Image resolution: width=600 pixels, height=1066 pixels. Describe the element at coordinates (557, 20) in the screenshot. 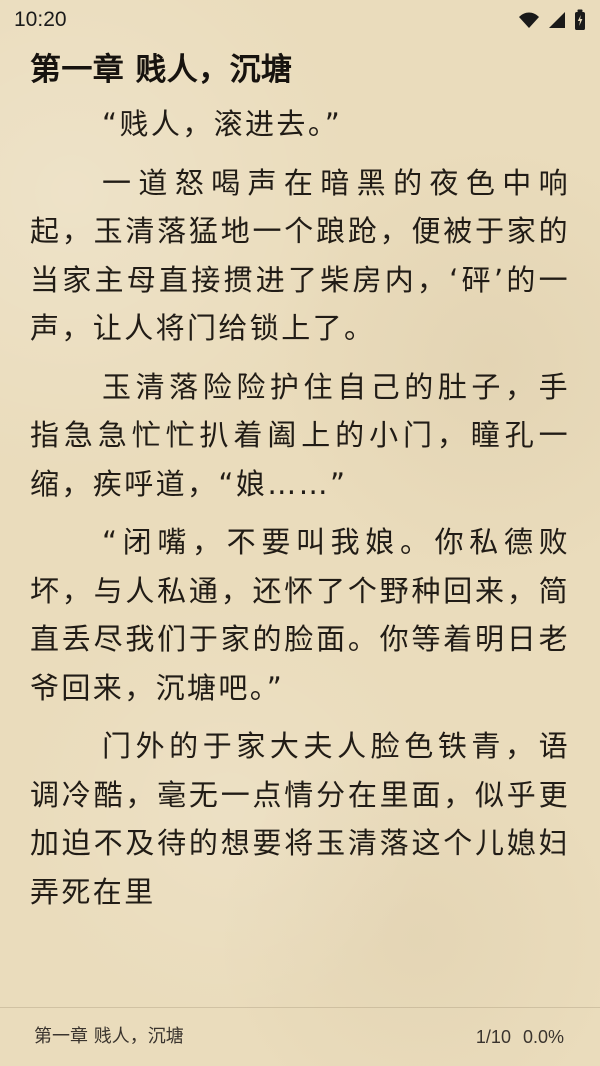

I see `cellular-signal-icon` at that location.